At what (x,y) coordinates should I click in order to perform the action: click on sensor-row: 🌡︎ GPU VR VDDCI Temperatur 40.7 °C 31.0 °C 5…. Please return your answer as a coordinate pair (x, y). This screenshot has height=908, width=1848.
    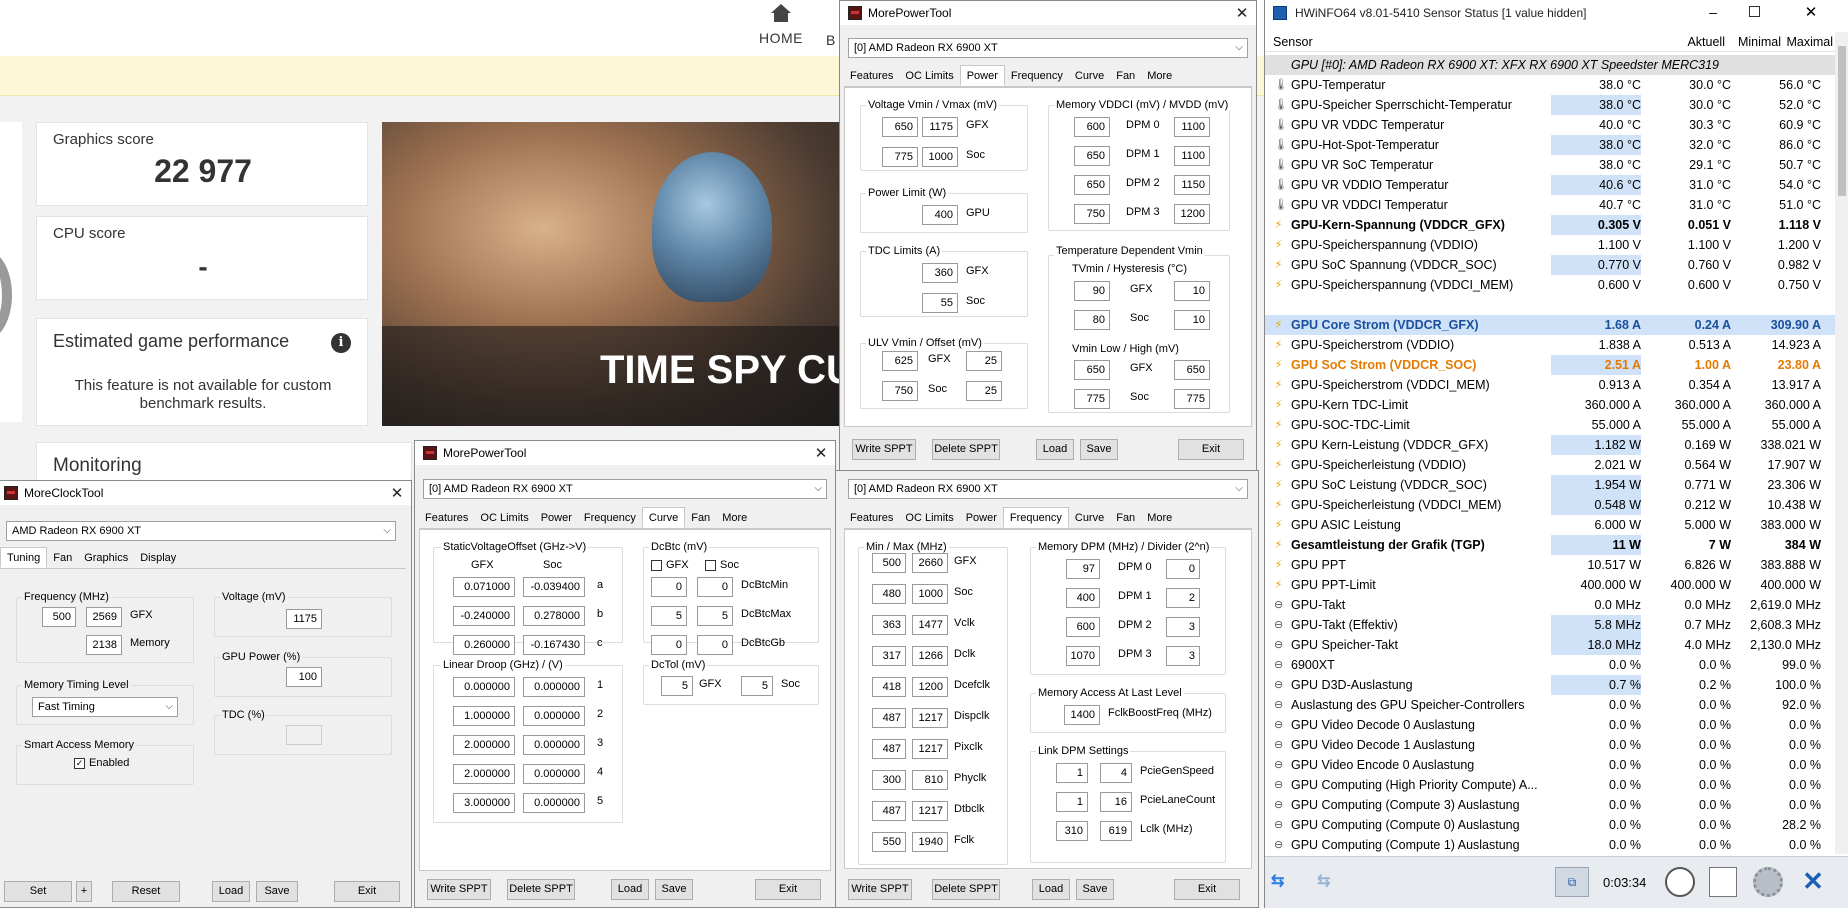
    Looking at the image, I should click on (1550, 205).